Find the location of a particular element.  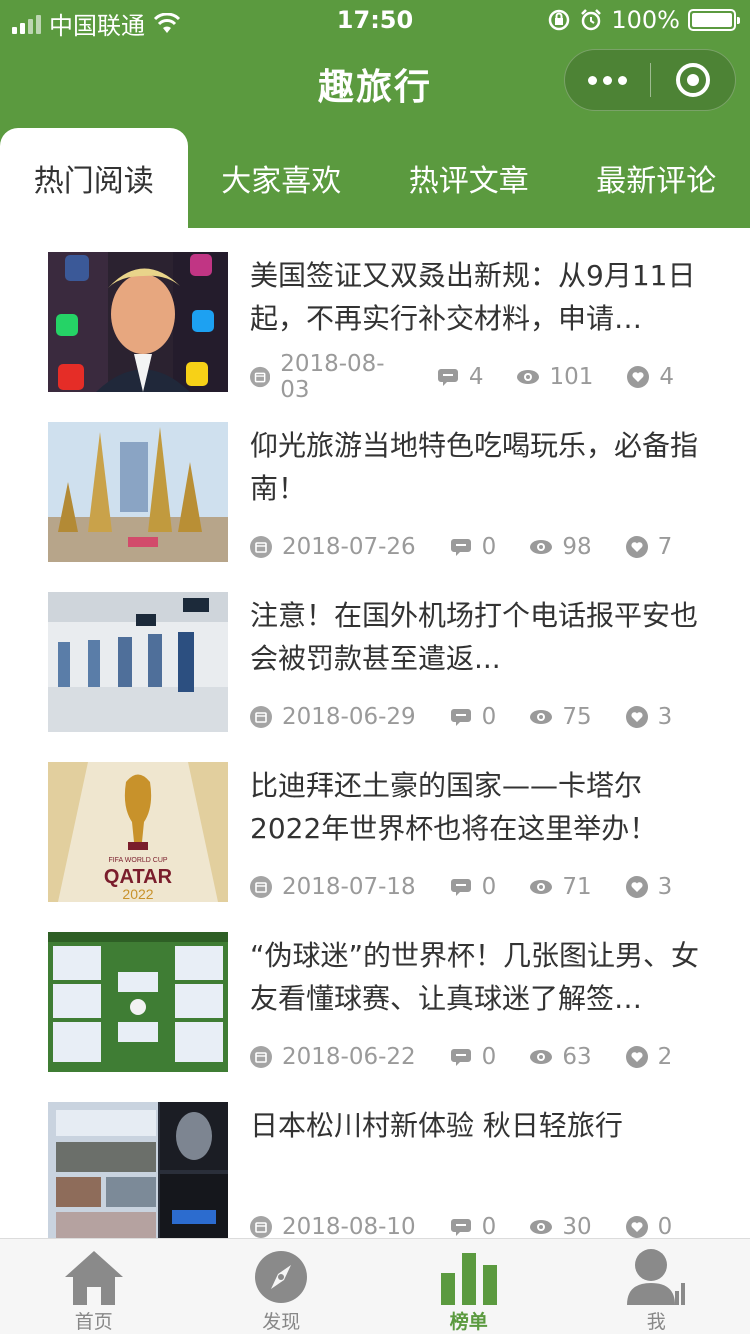

comment-count: 4 is located at coordinates (476, 377).